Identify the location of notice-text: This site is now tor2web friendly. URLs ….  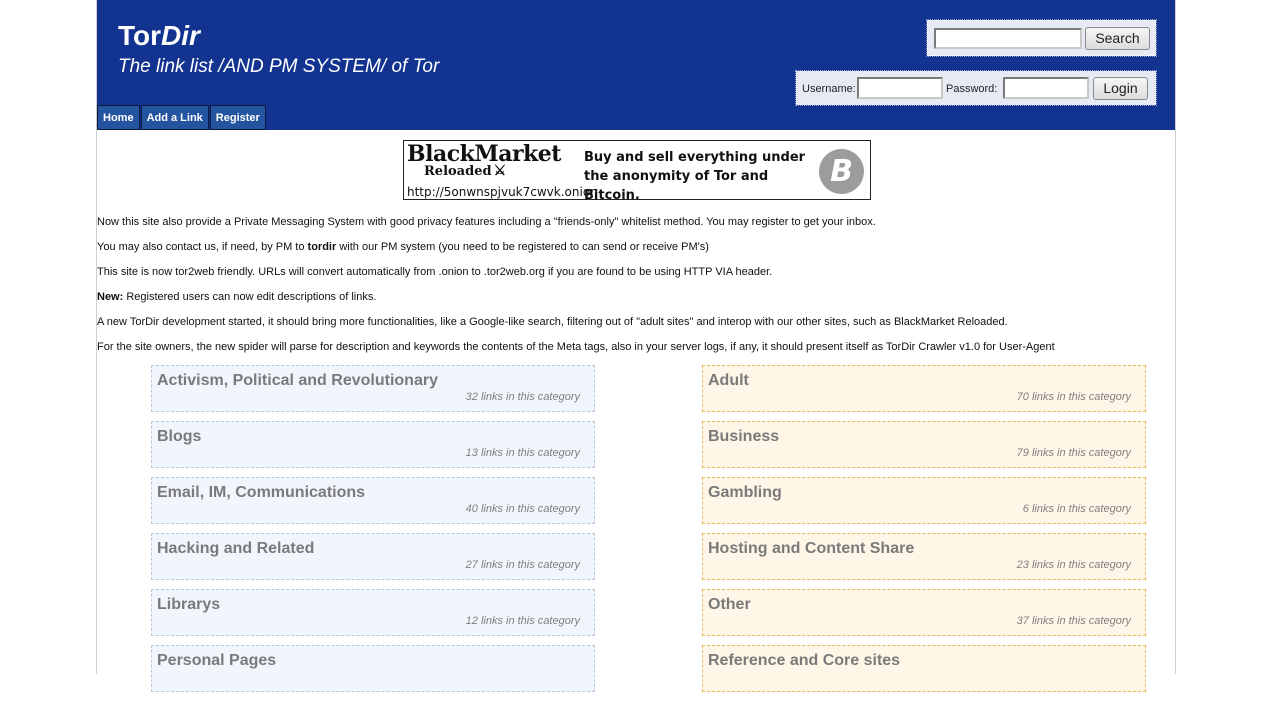
(435, 272).